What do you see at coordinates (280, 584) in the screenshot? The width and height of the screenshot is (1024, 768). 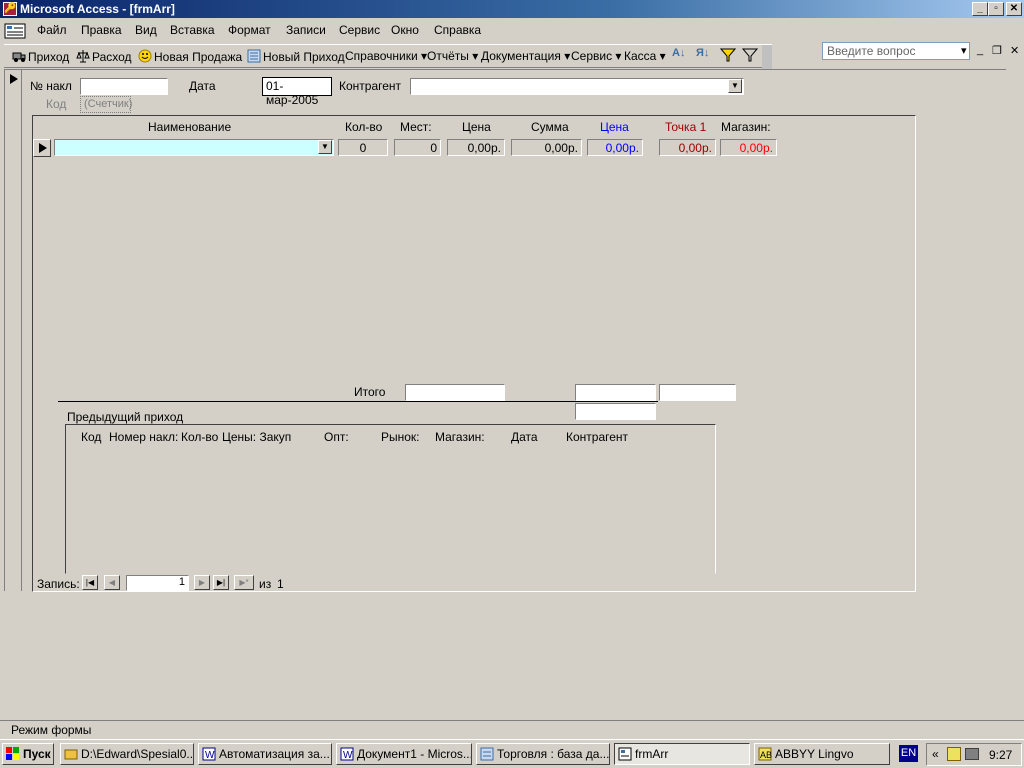 I see `record-total: 1` at bounding box center [280, 584].